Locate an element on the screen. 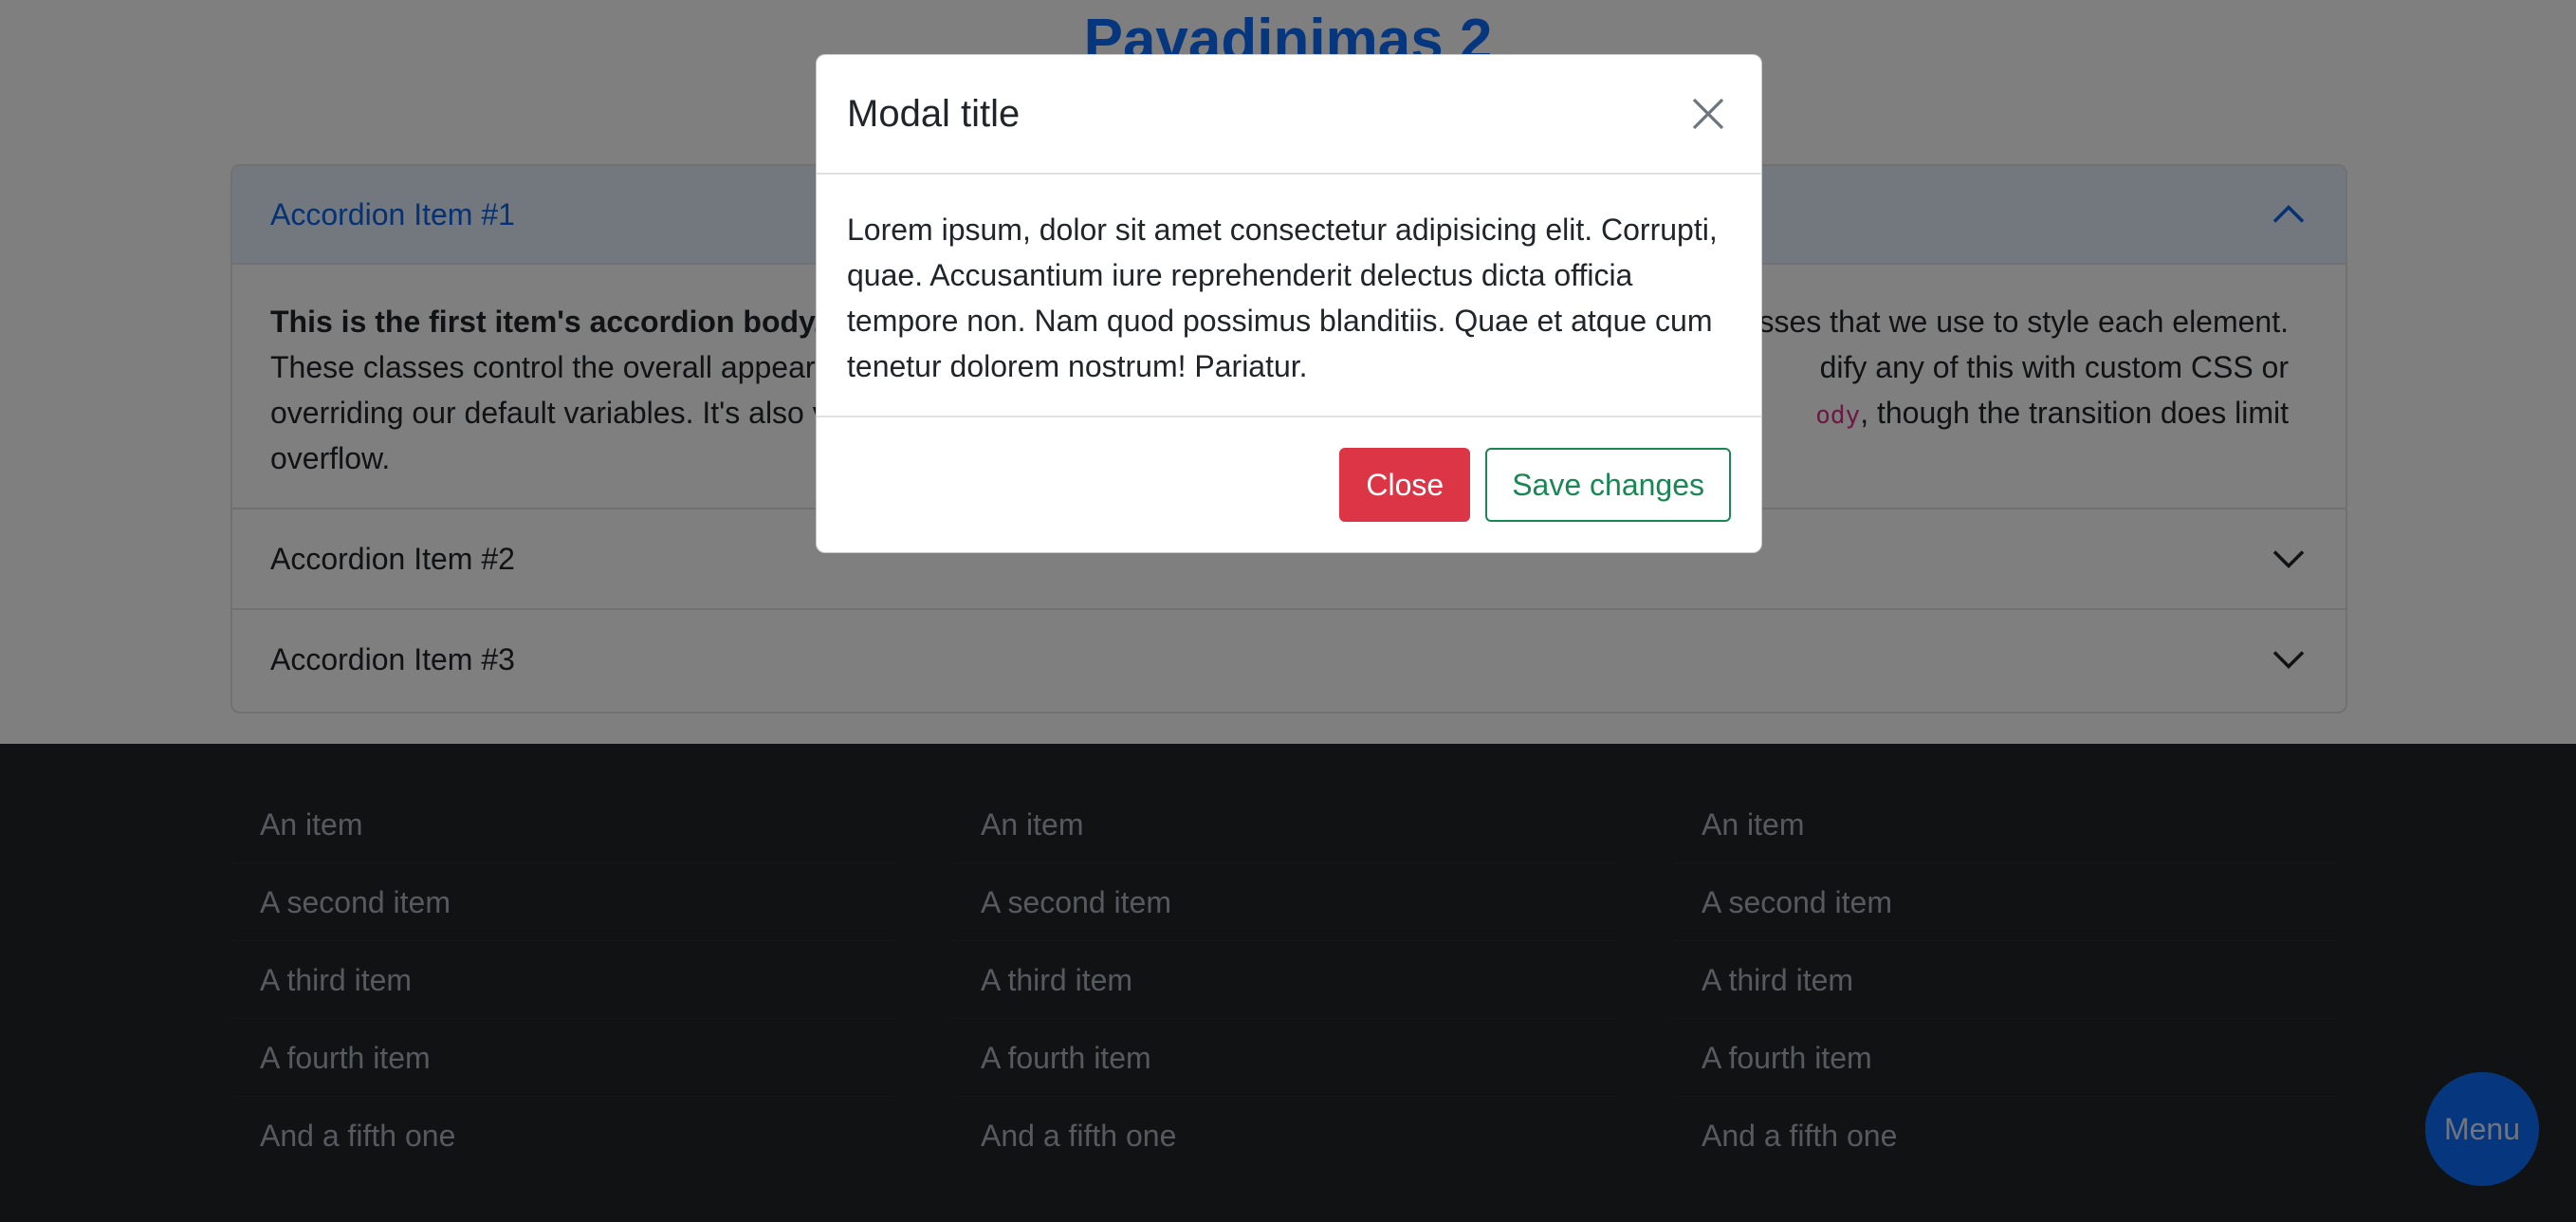  modal-title: Modal title is located at coordinates (934, 113).